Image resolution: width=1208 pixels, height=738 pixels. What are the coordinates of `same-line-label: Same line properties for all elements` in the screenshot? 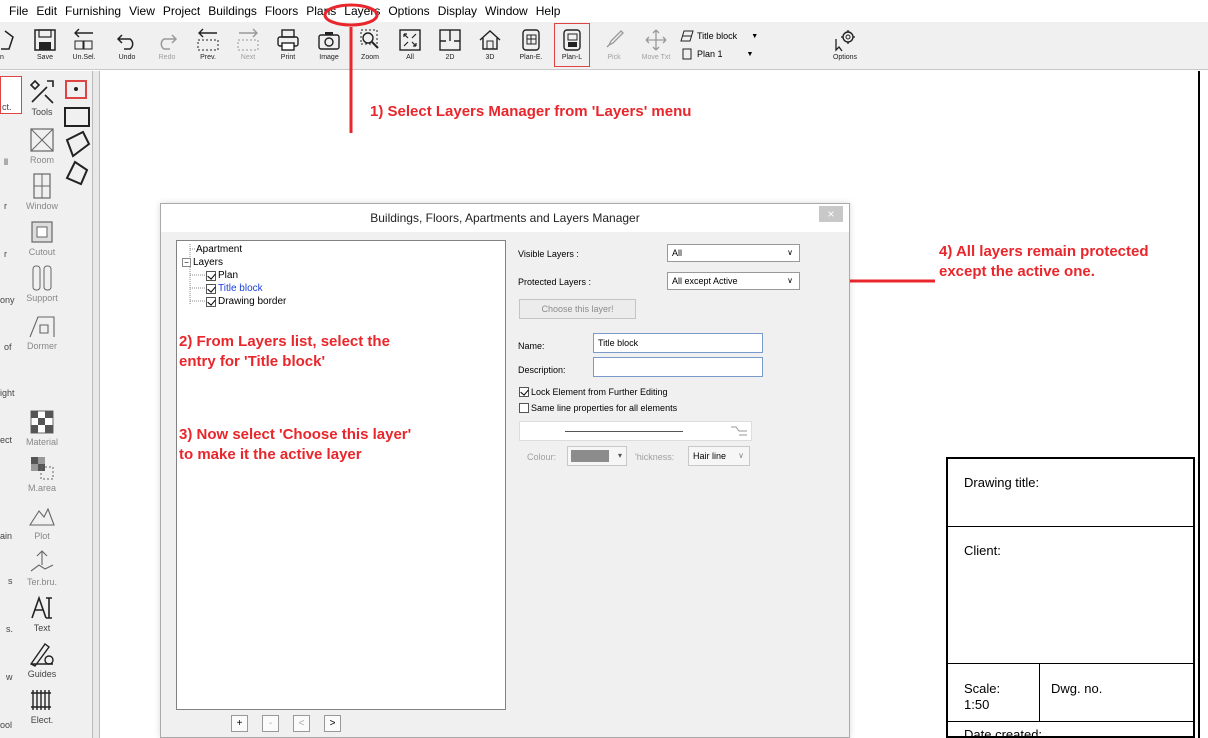 It's located at (604, 408).